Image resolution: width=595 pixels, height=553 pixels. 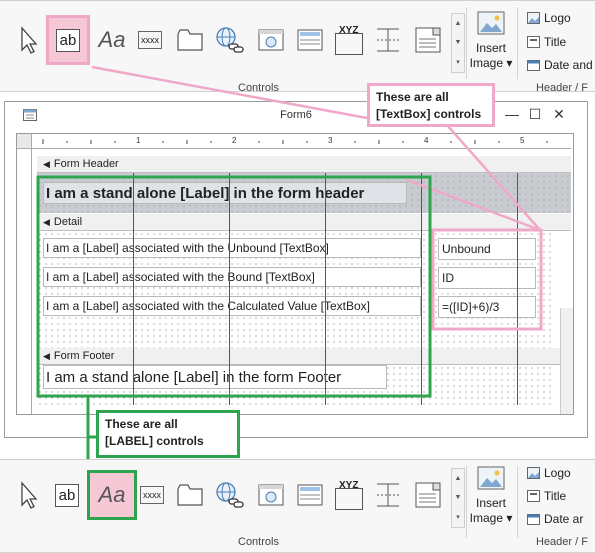 What do you see at coordinates (304, 164) in the screenshot?
I see `form-header-section-bar: ◀ Form Header` at bounding box center [304, 164].